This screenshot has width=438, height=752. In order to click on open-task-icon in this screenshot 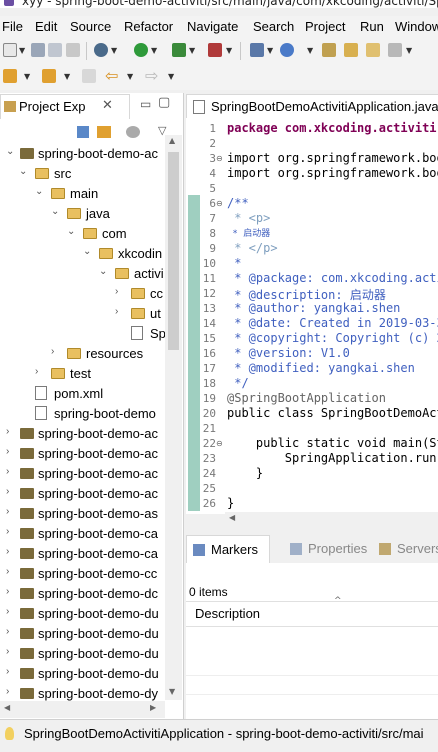, I will do `click(351, 50)`.